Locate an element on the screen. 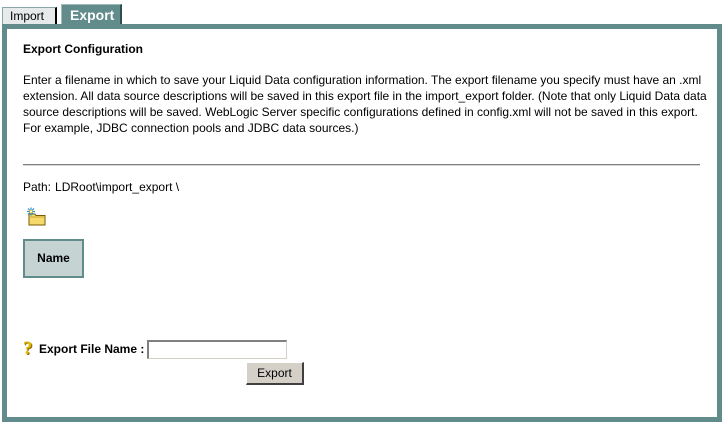 Image resolution: width=724 pixels, height=424 pixels. page-title: Export Configuration is located at coordinates (83, 49).